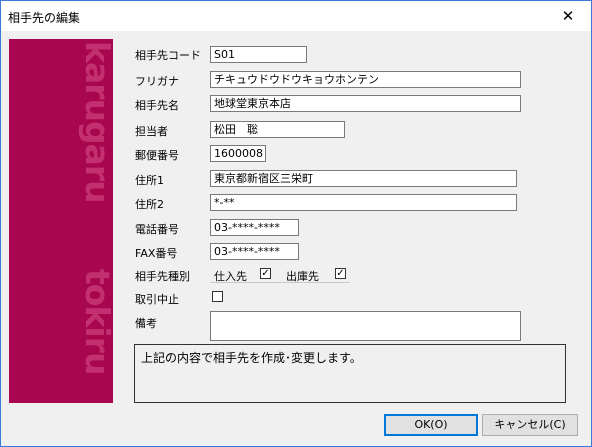 This screenshot has width=592, height=447. I want to click on ok-button: OK(O), so click(431, 425).